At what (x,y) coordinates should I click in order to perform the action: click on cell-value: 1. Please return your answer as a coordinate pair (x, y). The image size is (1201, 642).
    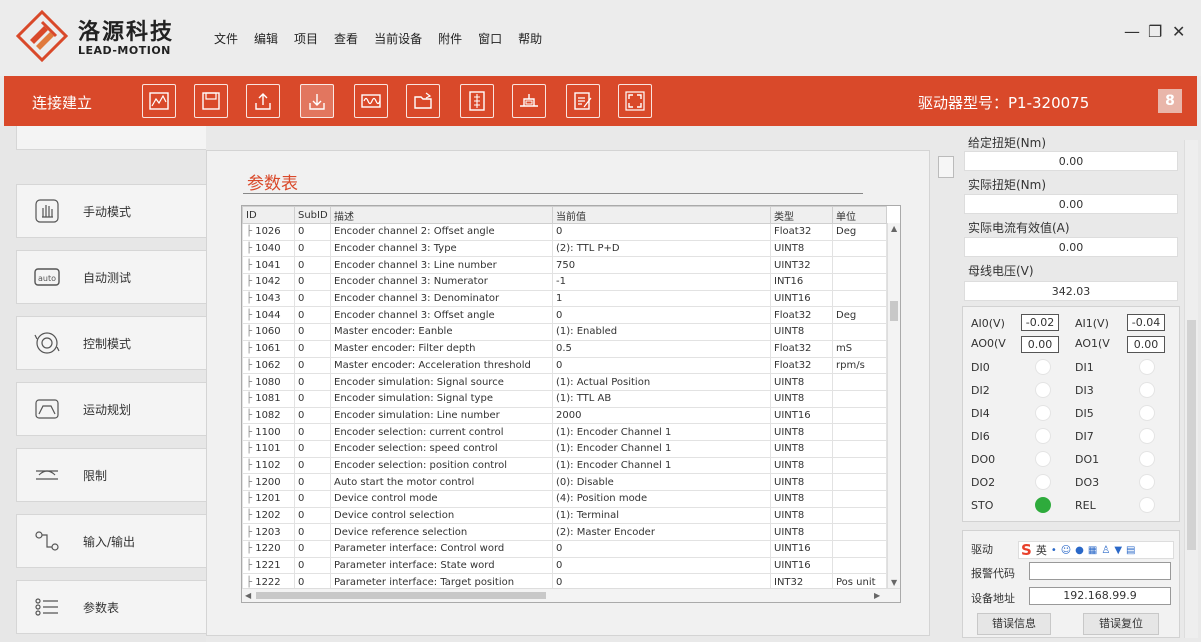
    Looking at the image, I should click on (661, 298).